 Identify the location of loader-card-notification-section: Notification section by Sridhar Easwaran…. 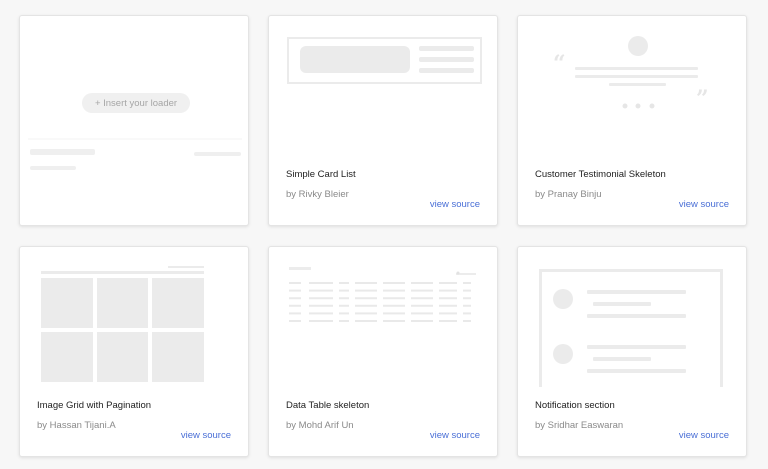
(632, 351).